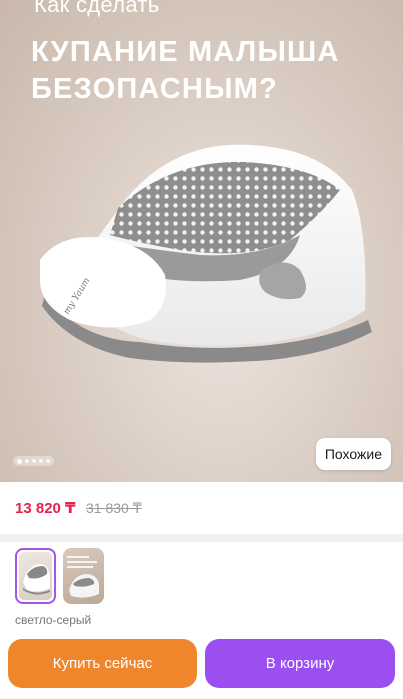 The width and height of the screenshot is (403, 699). Describe the element at coordinates (353, 454) in the screenshot. I see `similar-products-button: Похожие` at that location.